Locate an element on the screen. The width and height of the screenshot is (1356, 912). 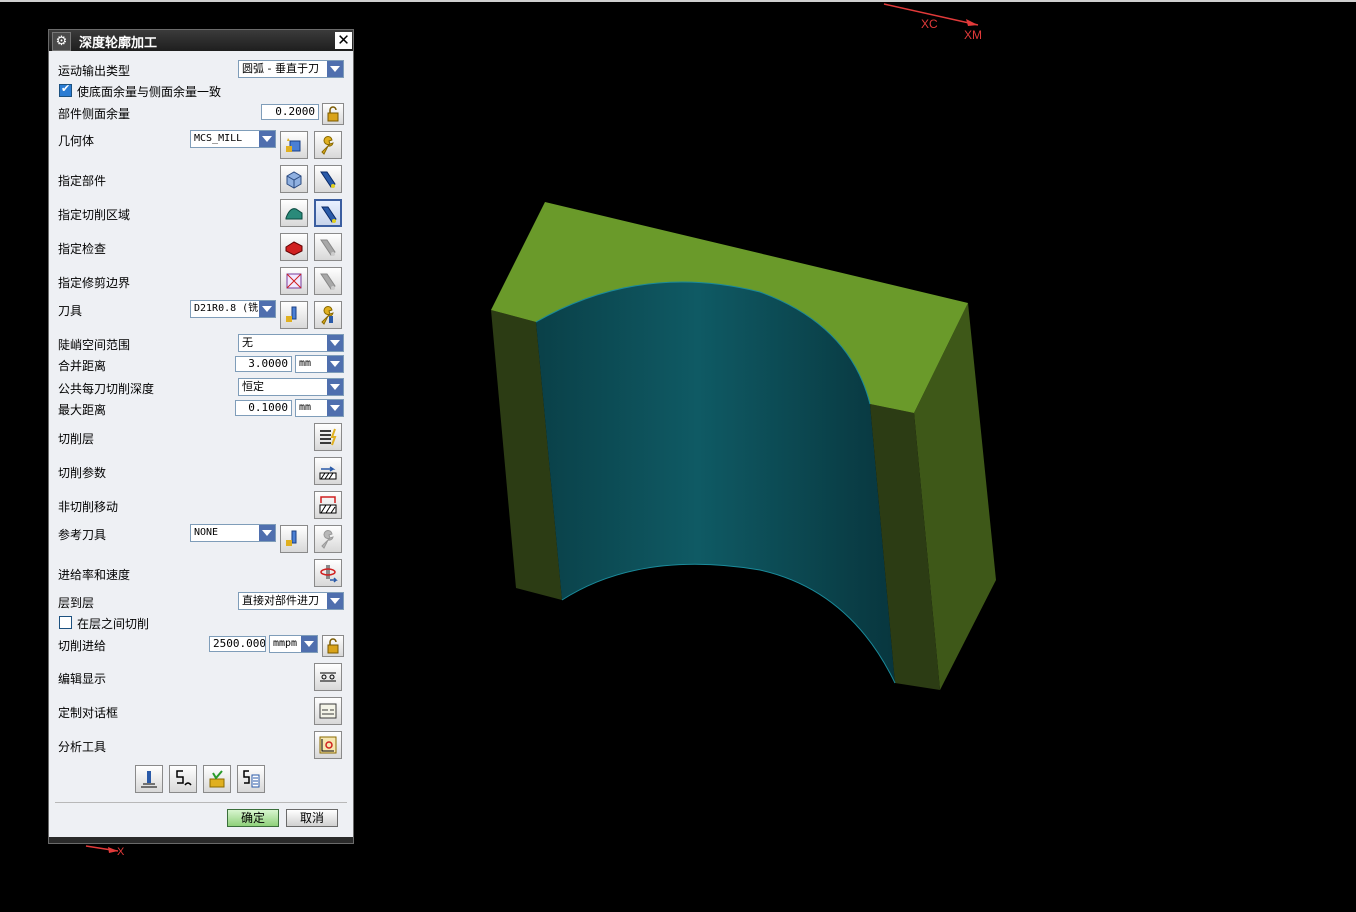
cut-feed-unit: mmpm is located at coordinates (285, 643).